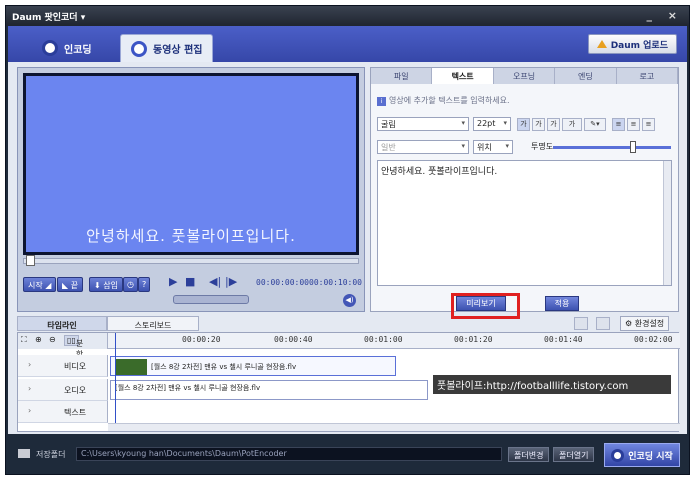 The image size is (695, 480). Describe the element at coordinates (439, 172) in the screenshot. I see `caption-text-value: 안녕하세요. 풋볼라이프입니다.` at that location.